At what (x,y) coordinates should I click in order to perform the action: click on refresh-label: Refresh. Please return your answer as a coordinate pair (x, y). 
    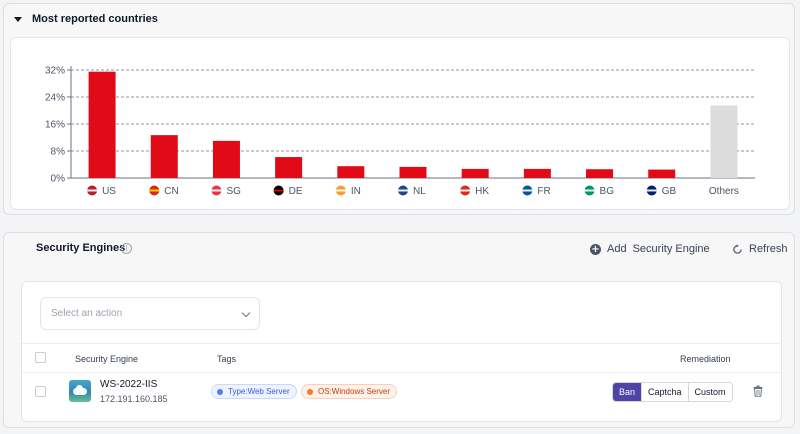
    Looking at the image, I should click on (768, 249).